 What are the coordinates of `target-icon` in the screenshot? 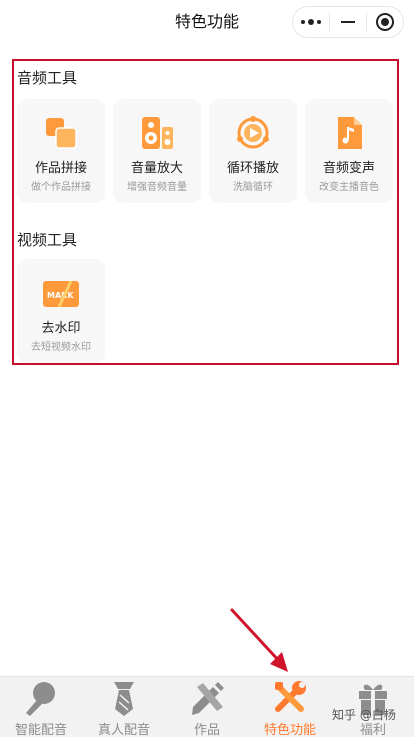 It's located at (385, 22).